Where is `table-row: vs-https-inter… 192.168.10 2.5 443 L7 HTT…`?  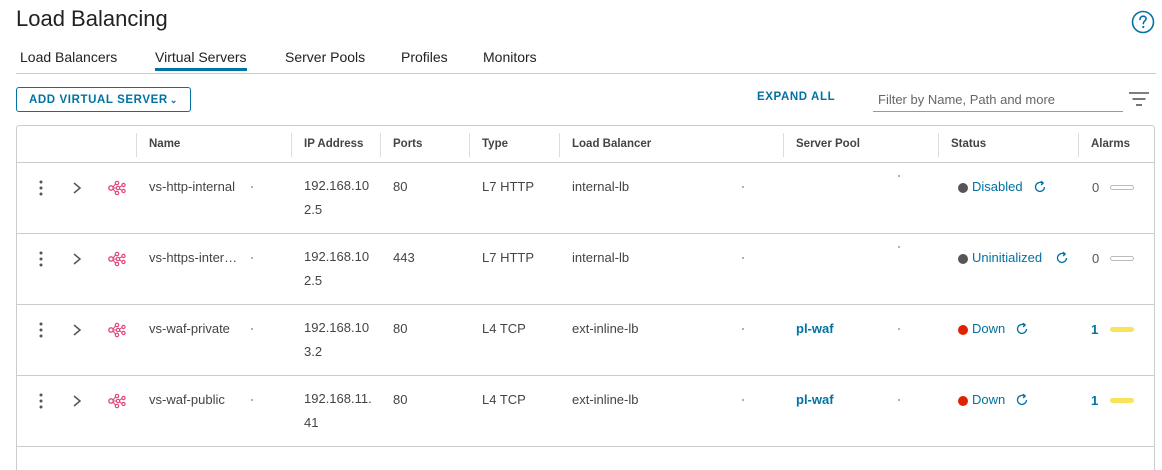
table-row: vs-https-inter… 192.168.10 2.5 443 L7 HTT… is located at coordinates (585, 269).